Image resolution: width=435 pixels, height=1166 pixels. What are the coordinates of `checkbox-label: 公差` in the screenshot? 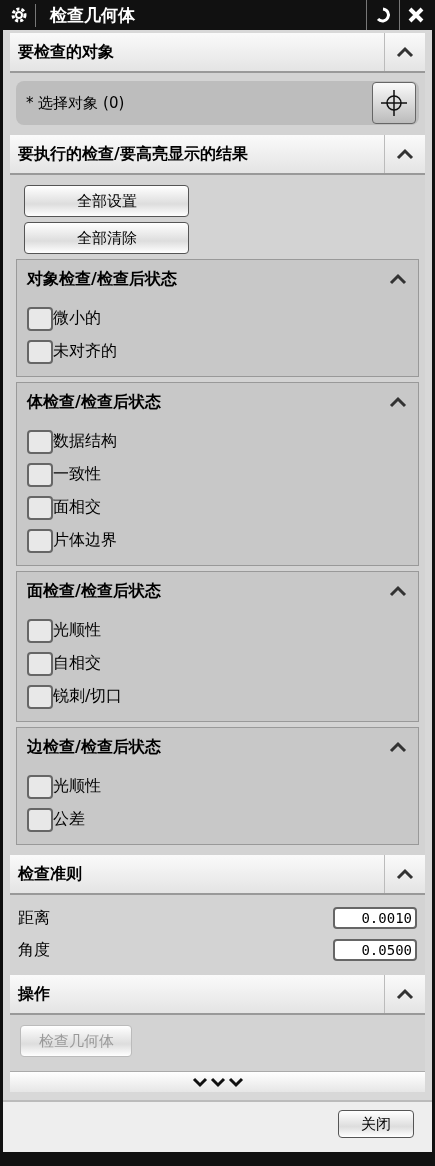 It's located at (69, 819).